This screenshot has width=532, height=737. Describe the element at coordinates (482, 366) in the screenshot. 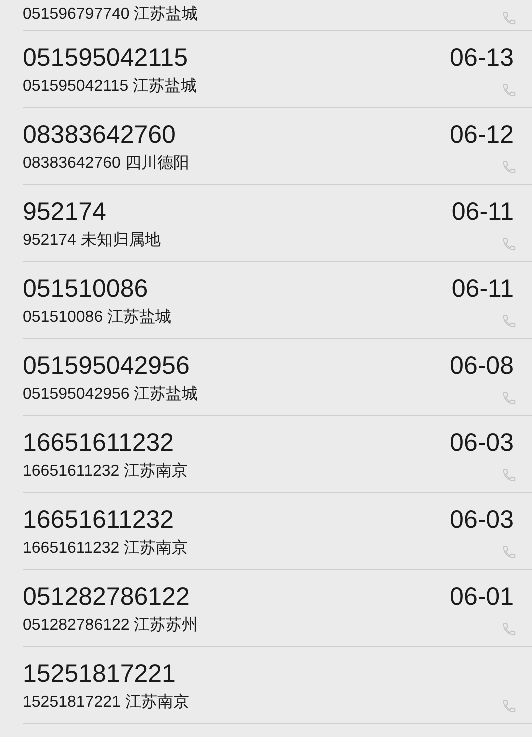

I see `call-date: 06-08` at that location.